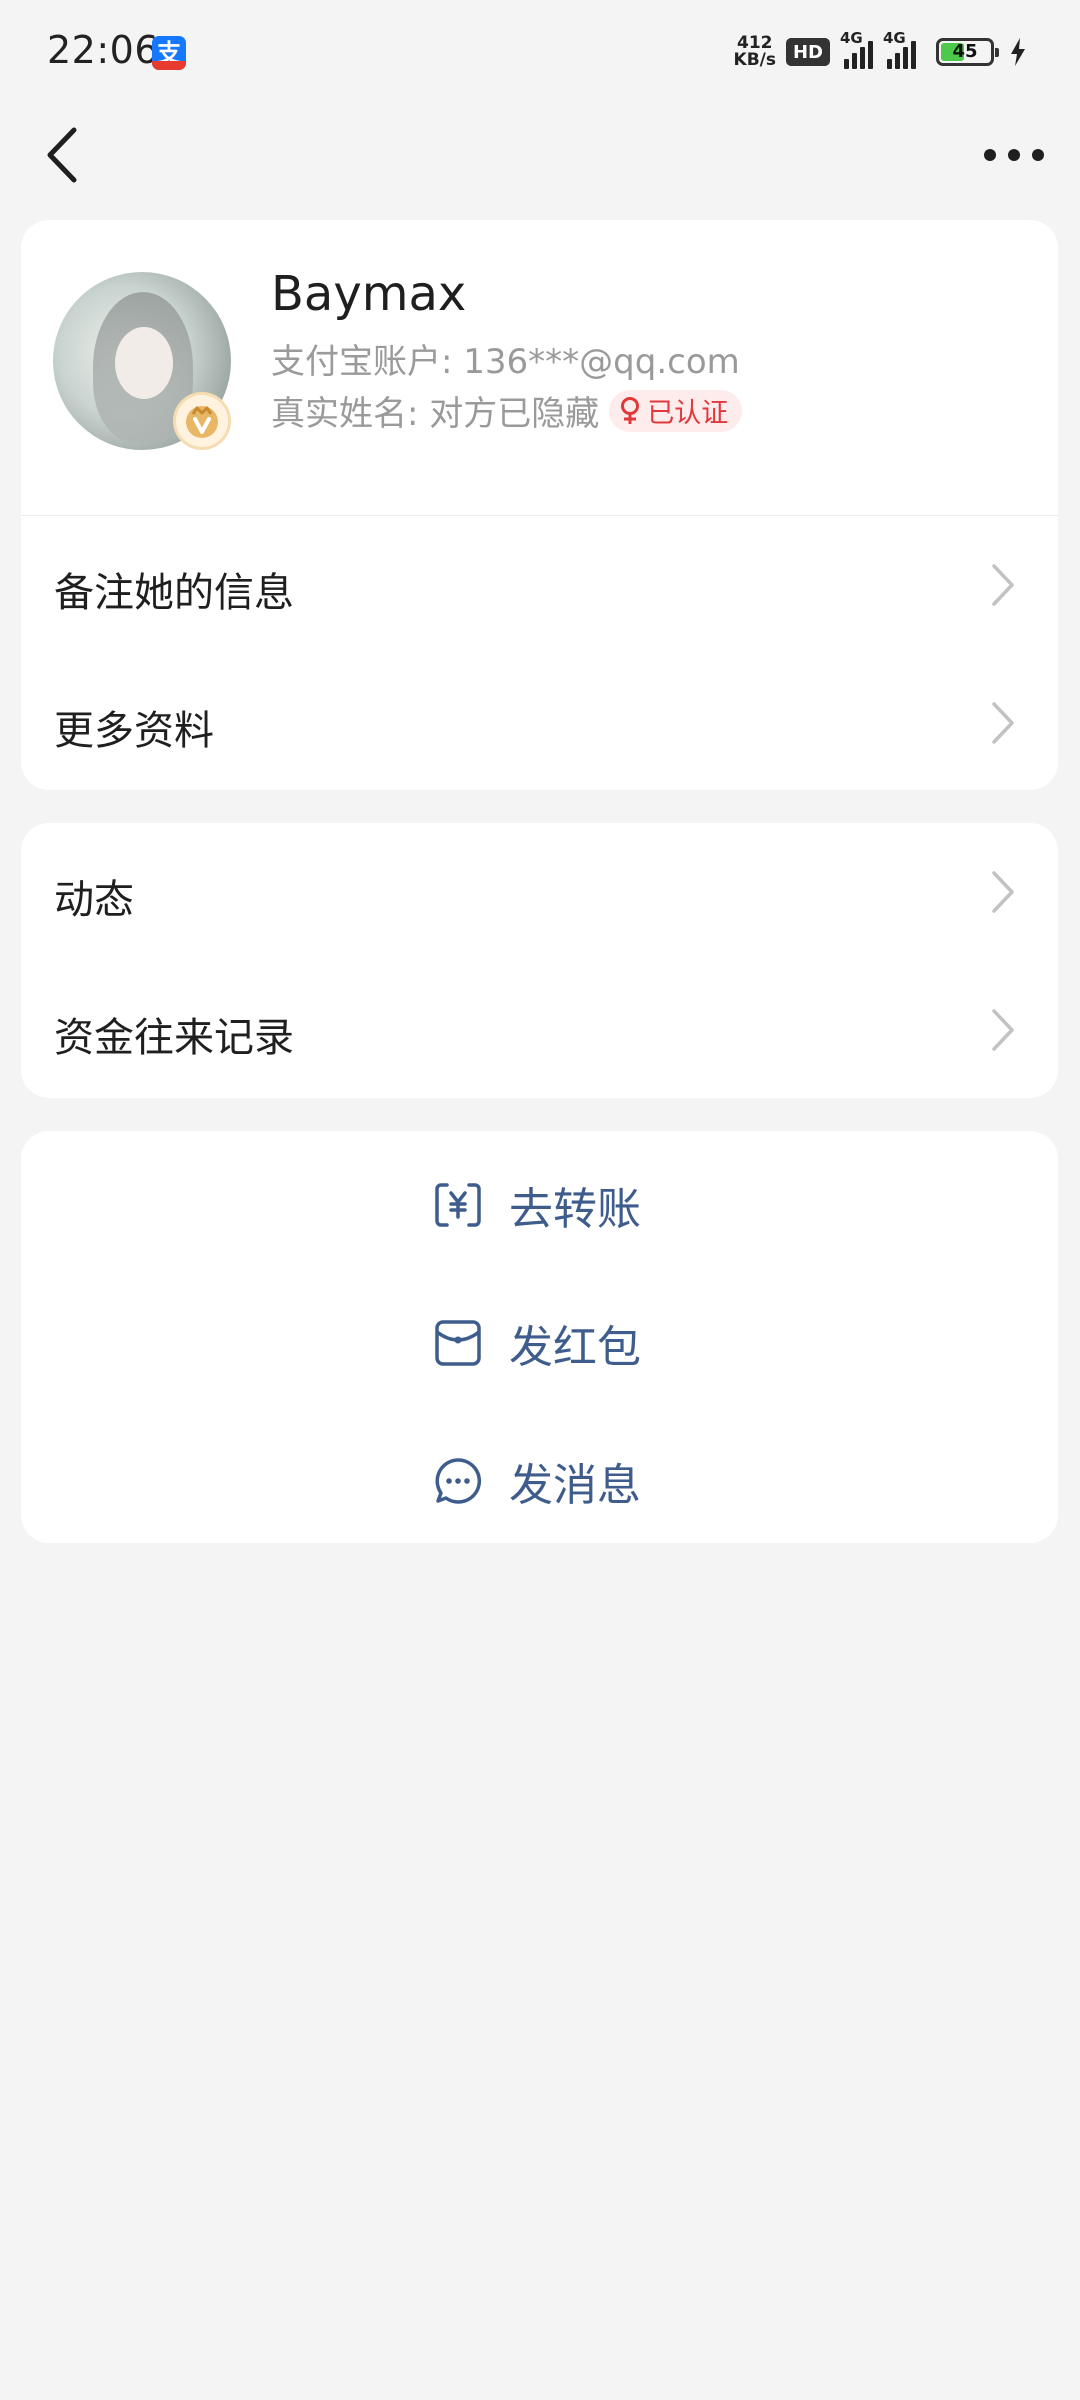 The height and width of the screenshot is (2400, 1080). What do you see at coordinates (808, 52) in the screenshot?
I see `hd-voice-icon: HD` at bounding box center [808, 52].